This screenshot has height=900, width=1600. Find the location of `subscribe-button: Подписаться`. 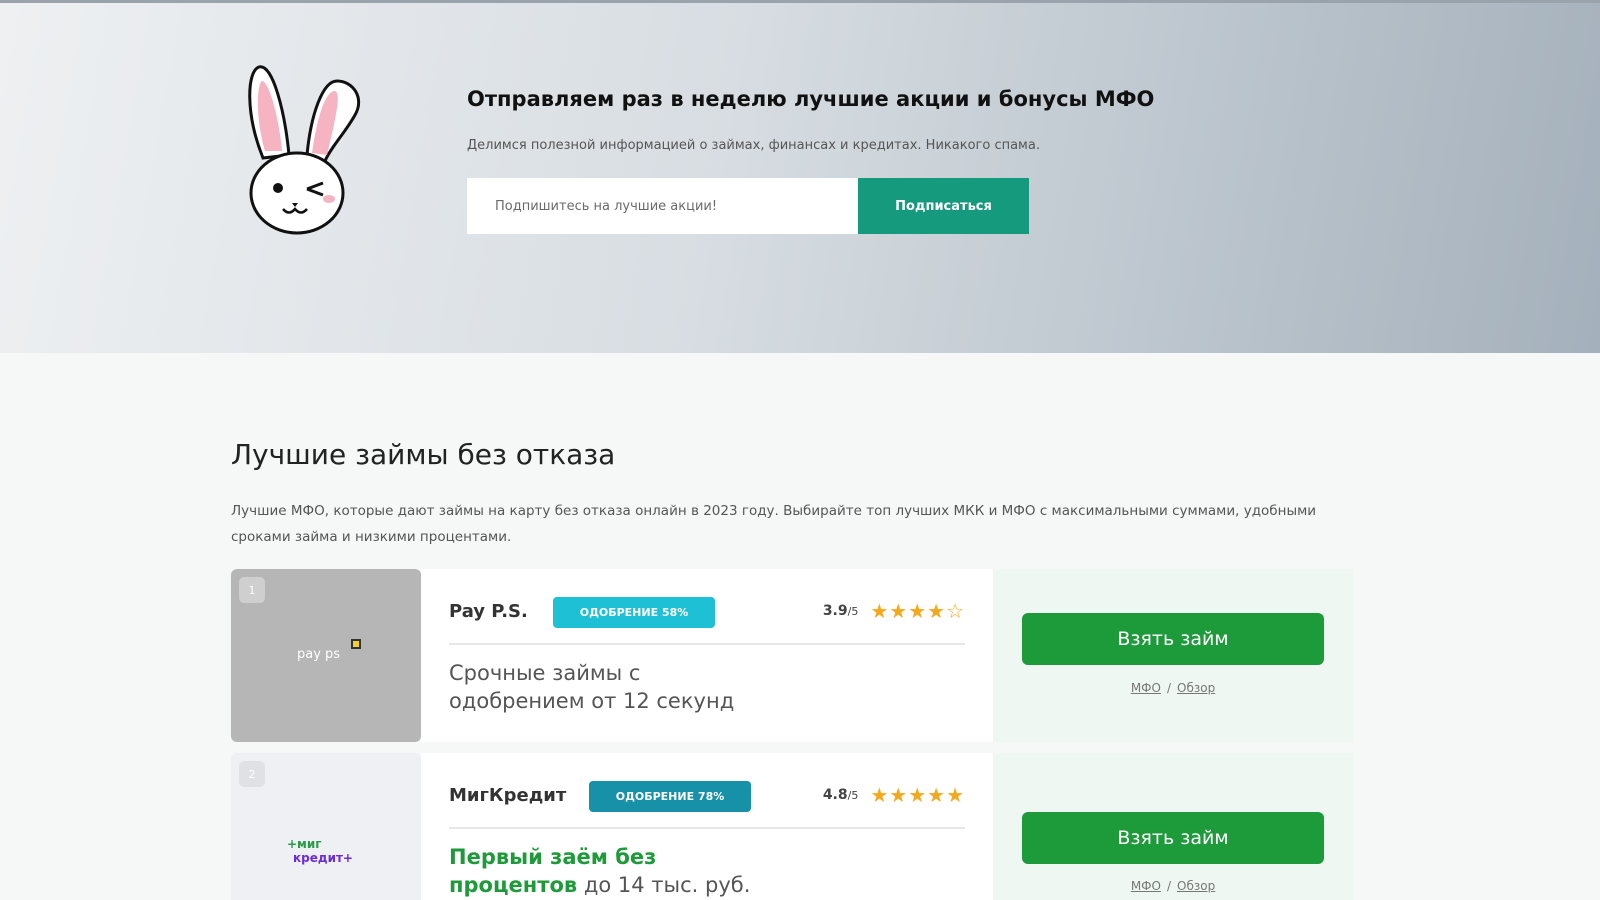

subscribe-button: Подписаться is located at coordinates (943, 206).